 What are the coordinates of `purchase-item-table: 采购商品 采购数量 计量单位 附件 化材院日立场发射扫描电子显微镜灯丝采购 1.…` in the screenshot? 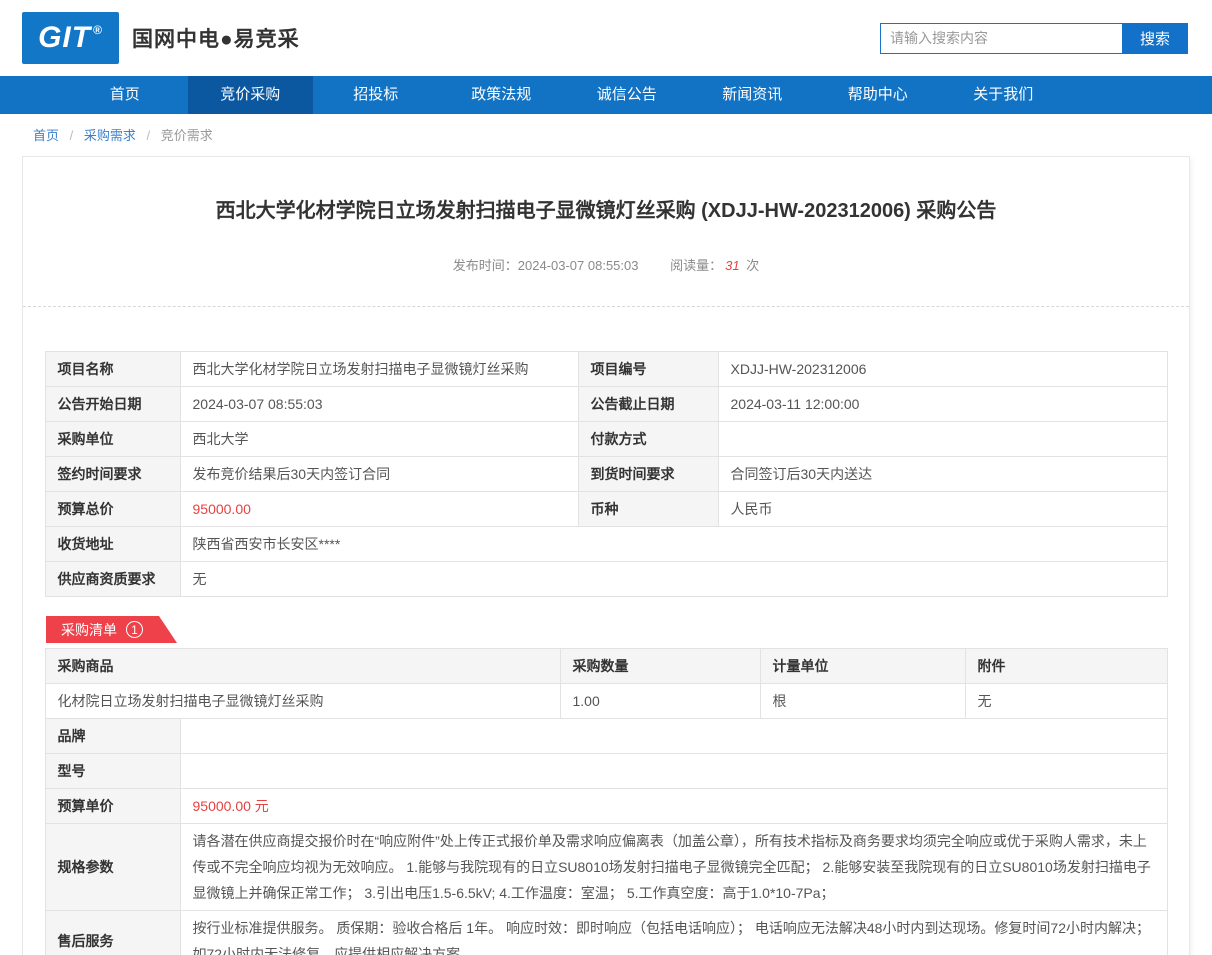 It's located at (606, 683).